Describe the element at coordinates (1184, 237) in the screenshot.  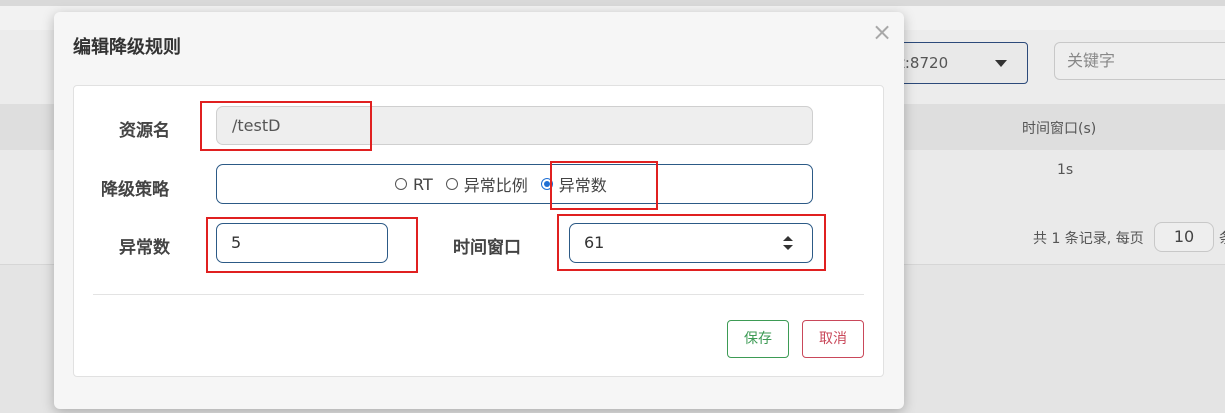
I see `page-size-input: 10` at that location.